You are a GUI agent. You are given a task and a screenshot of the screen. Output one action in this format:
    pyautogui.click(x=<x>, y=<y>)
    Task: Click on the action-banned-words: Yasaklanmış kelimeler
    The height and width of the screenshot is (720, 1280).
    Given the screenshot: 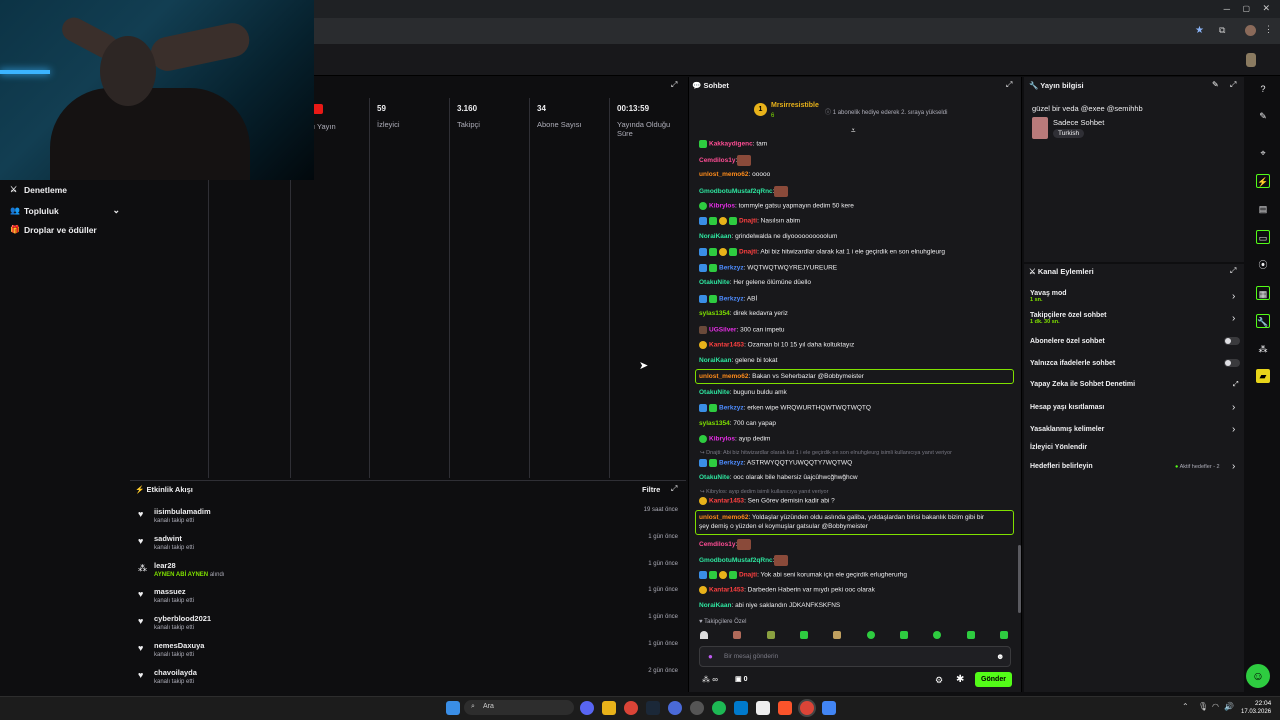 What is the action you would take?
    pyautogui.click(x=1067, y=429)
    